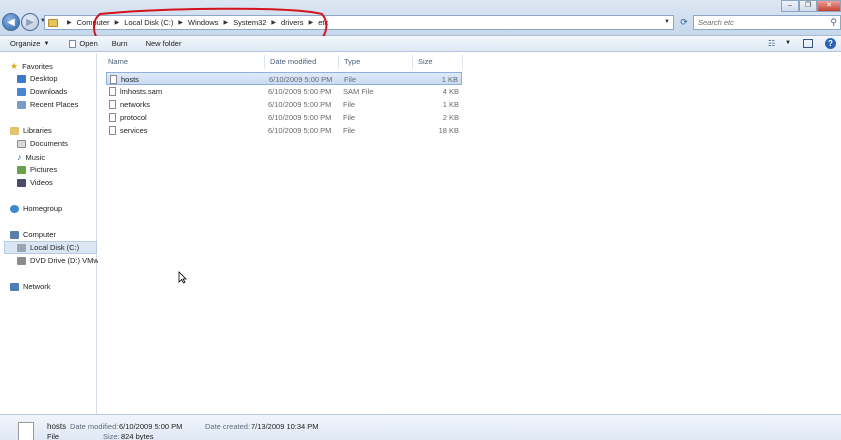 The image size is (841, 440). I want to click on nav-favorites: ★ Favorites, so click(31, 66).